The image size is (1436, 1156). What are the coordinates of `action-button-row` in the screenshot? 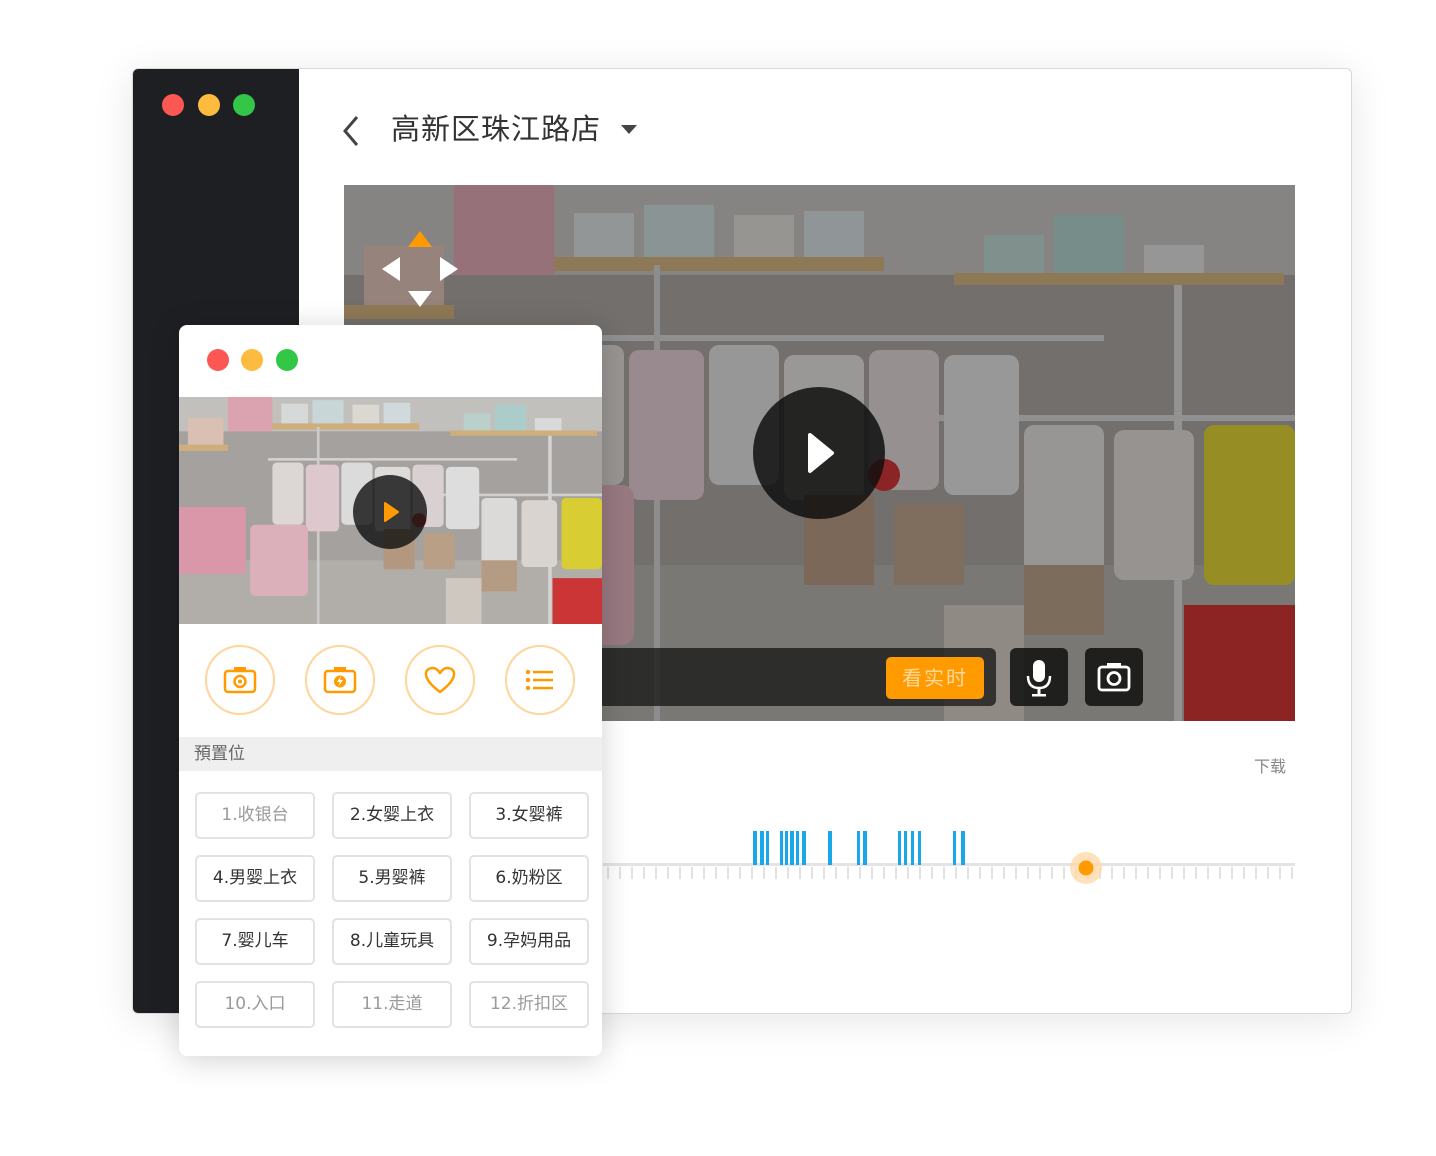 It's located at (390, 683).